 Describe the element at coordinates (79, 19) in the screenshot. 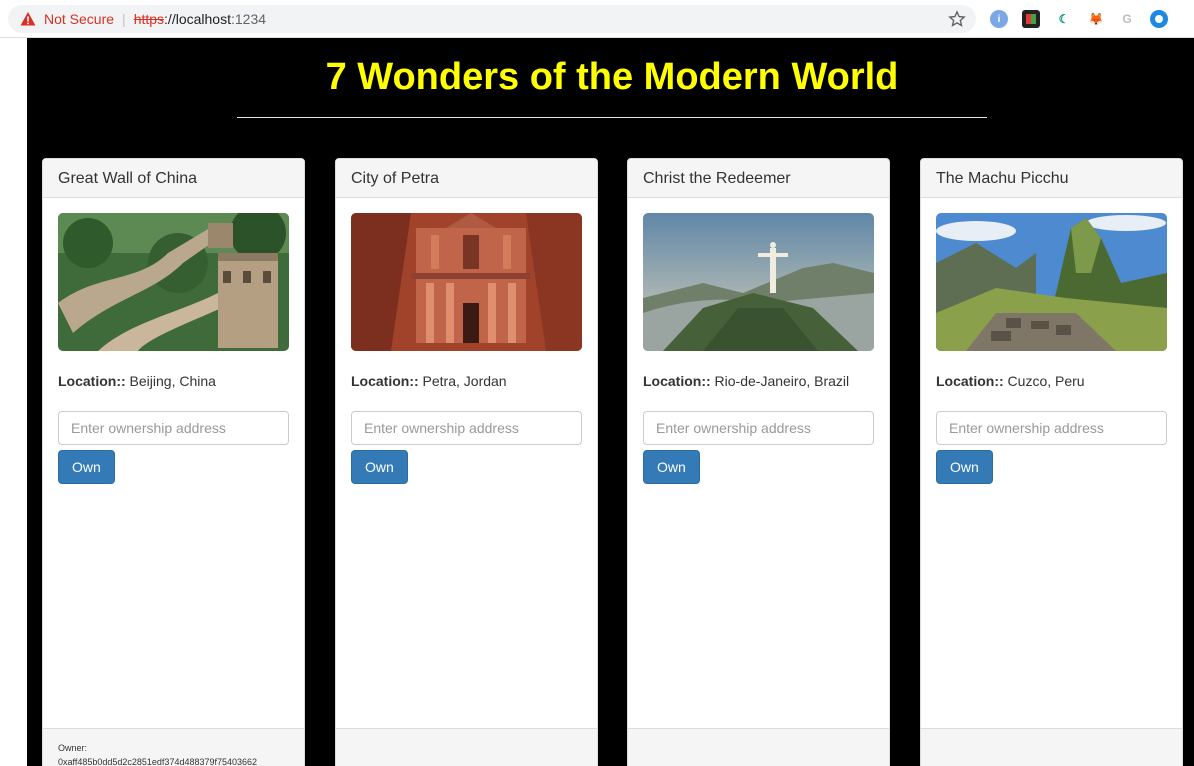

I see `not-secure-label: Not Secure` at that location.